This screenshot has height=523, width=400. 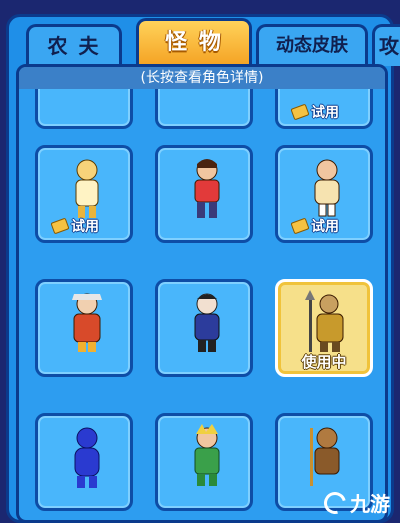 What do you see at coordinates (324, 321) in the screenshot?
I see `armored-knight-icon` at bounding box center [324, 321].